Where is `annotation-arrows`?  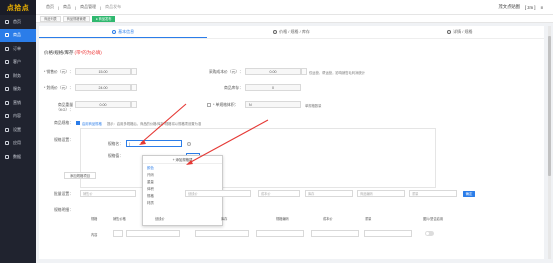 annotation-arrows is located at coordinates (204, 134).